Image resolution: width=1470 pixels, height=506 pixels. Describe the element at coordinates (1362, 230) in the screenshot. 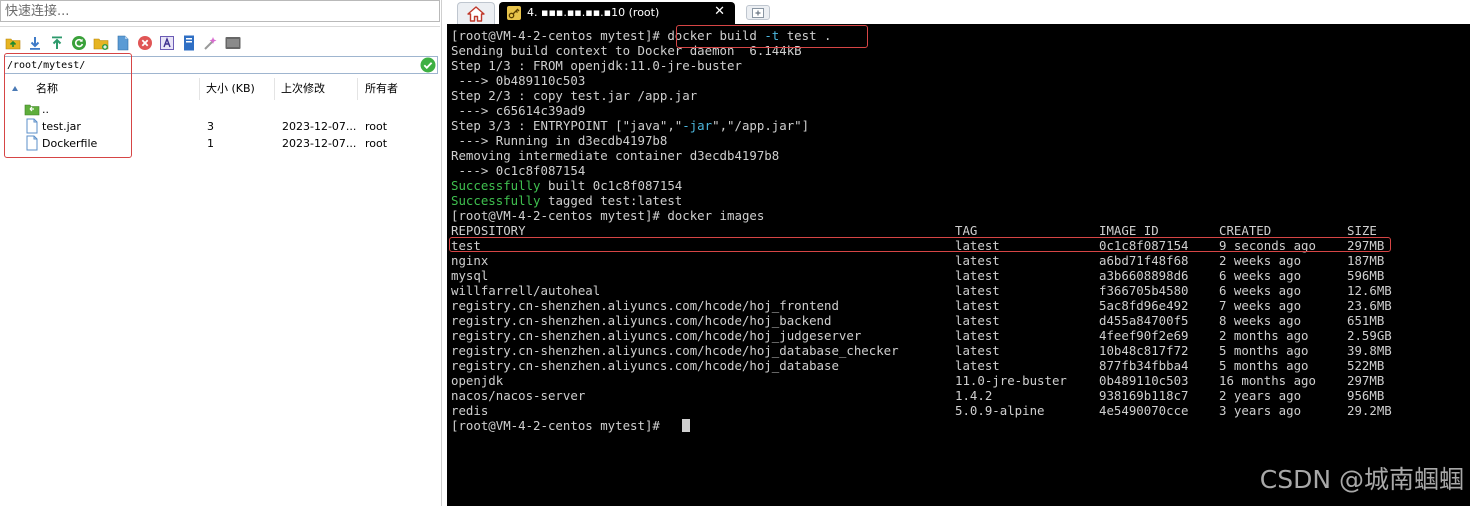

I see `image-size-header: SIZE` at that location.